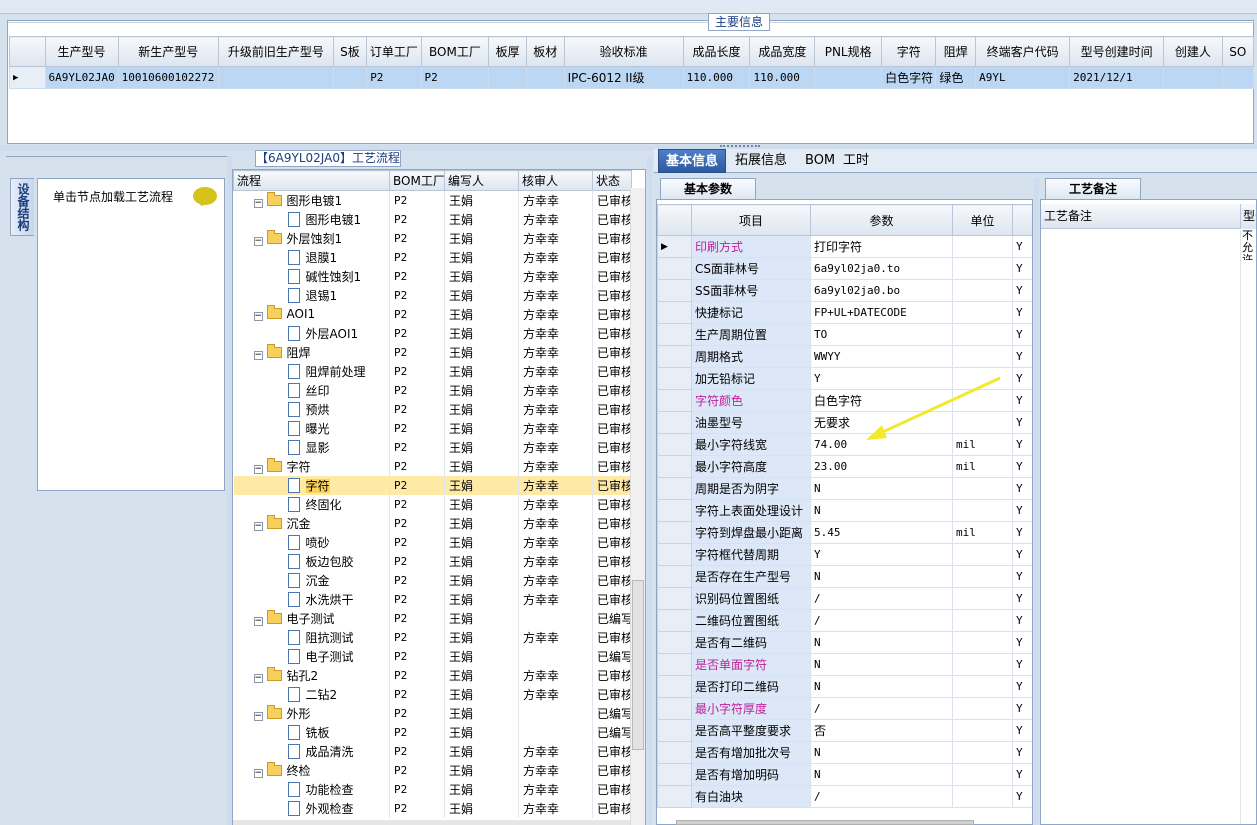  I want to click on main-cell: P2, so click(455, 77).